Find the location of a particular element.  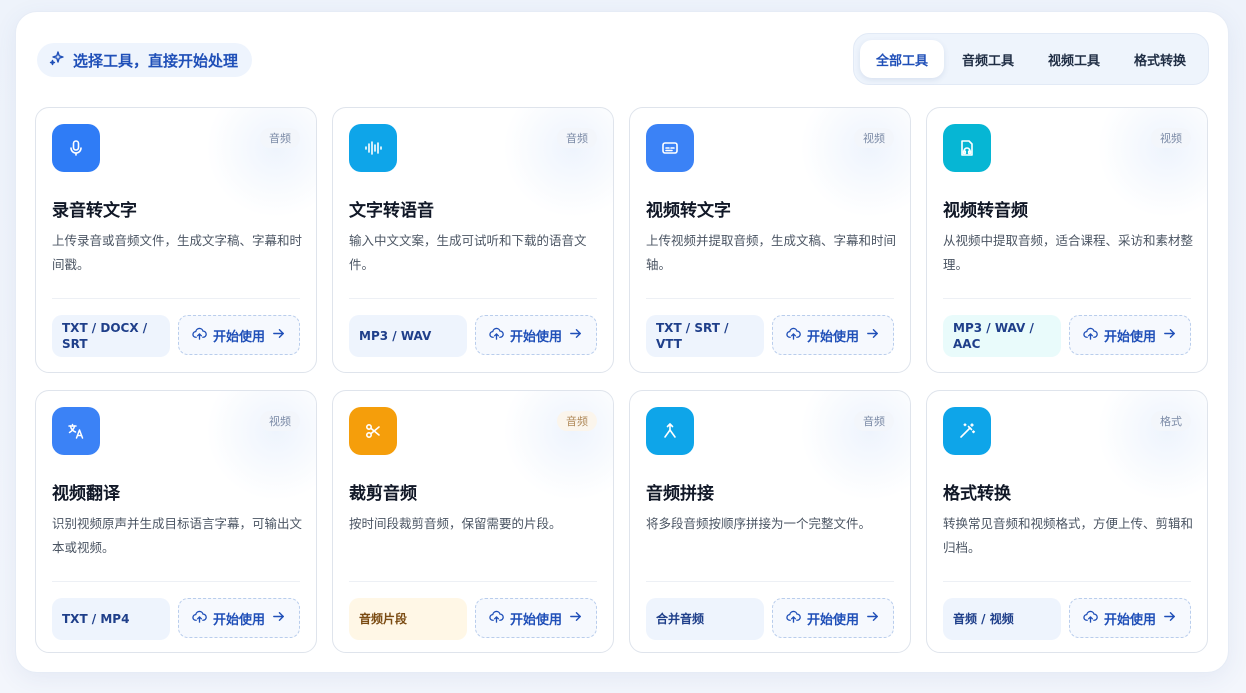

card-description: 输入中文文案，生成可试听和下载的语音文件。 is located at coordinates (468, 252).